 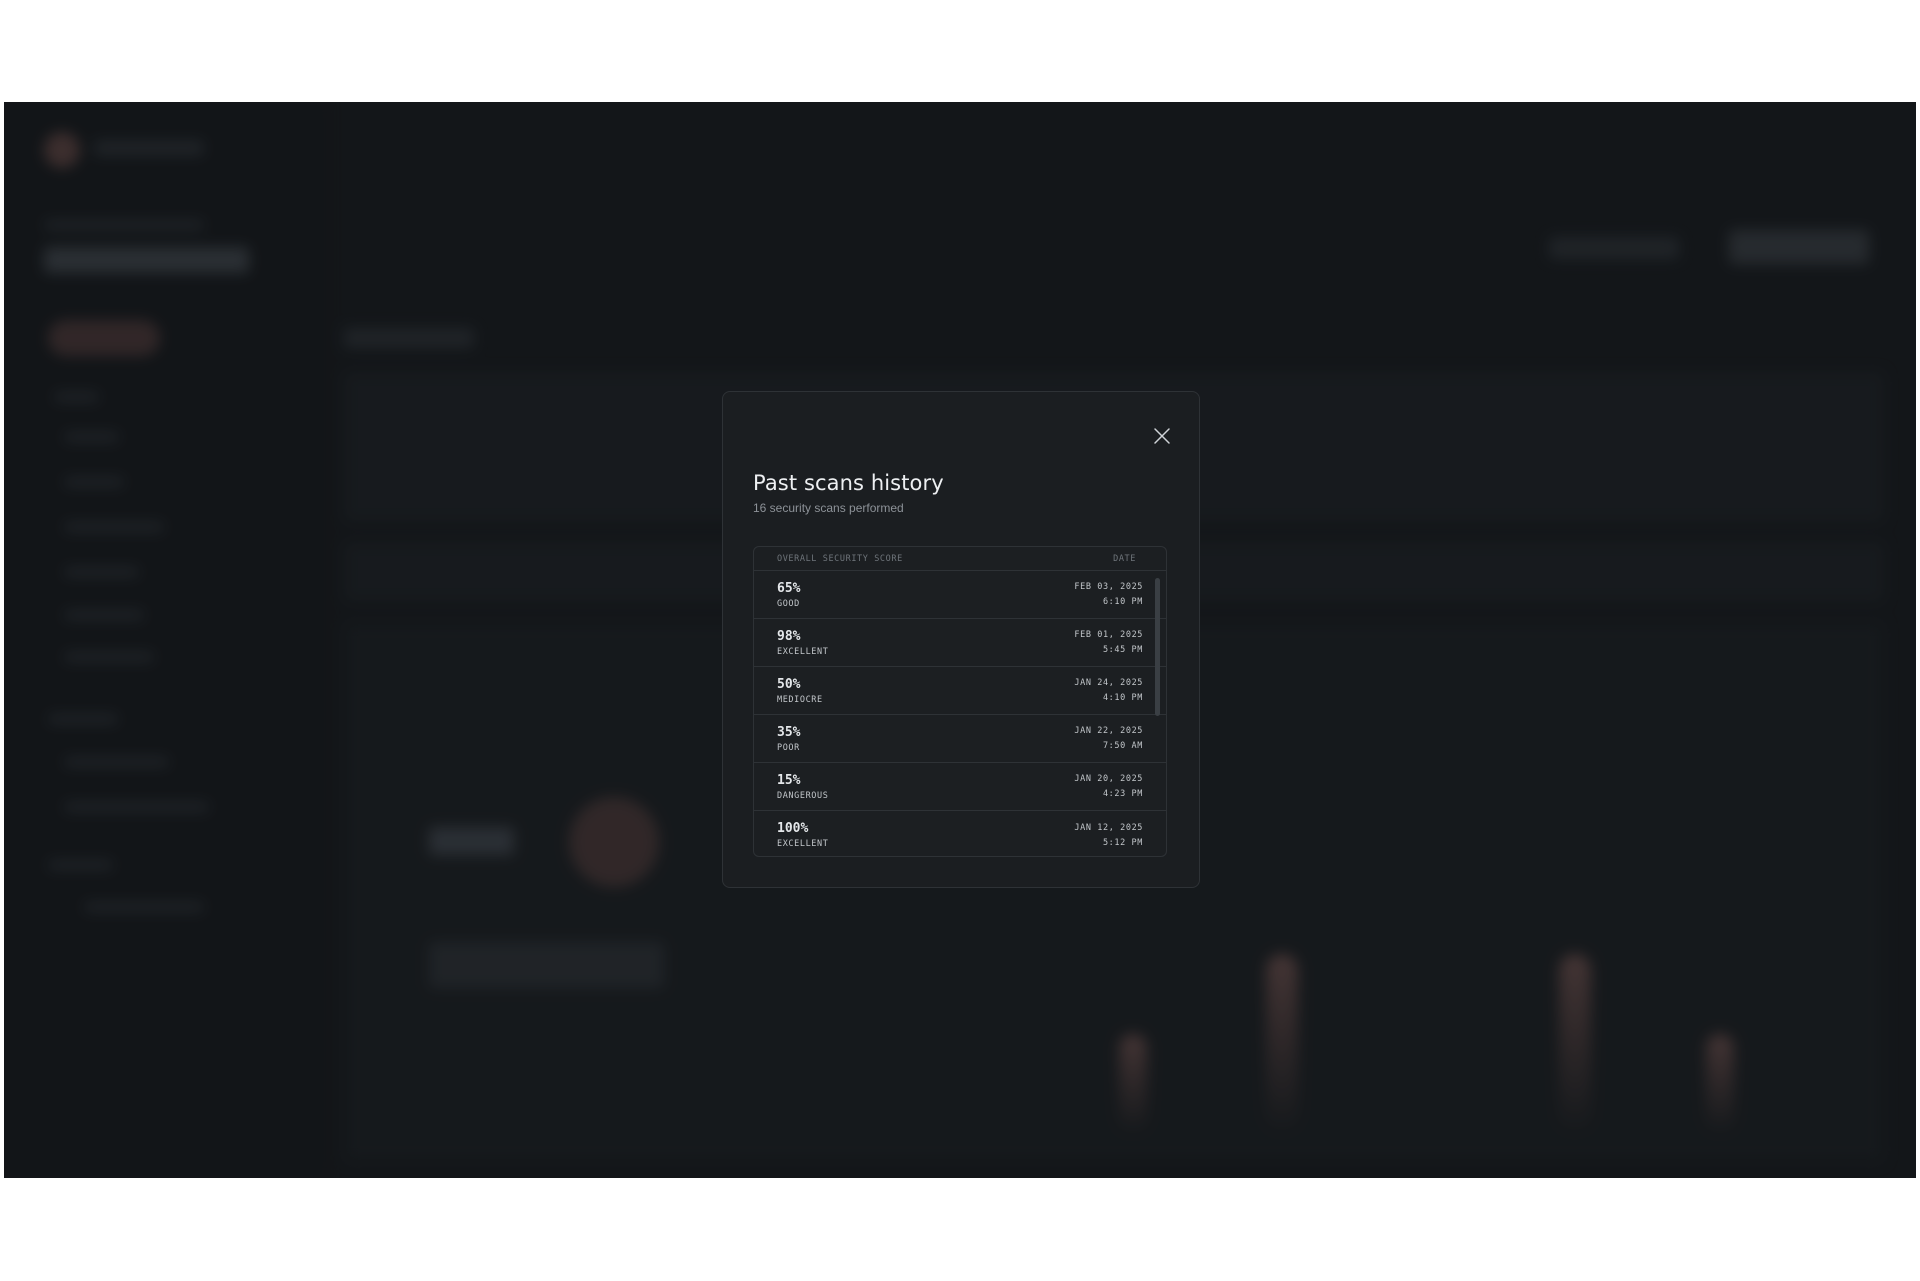 I want to click on score-cell: 35% POOR, so click(x=788, y=739).